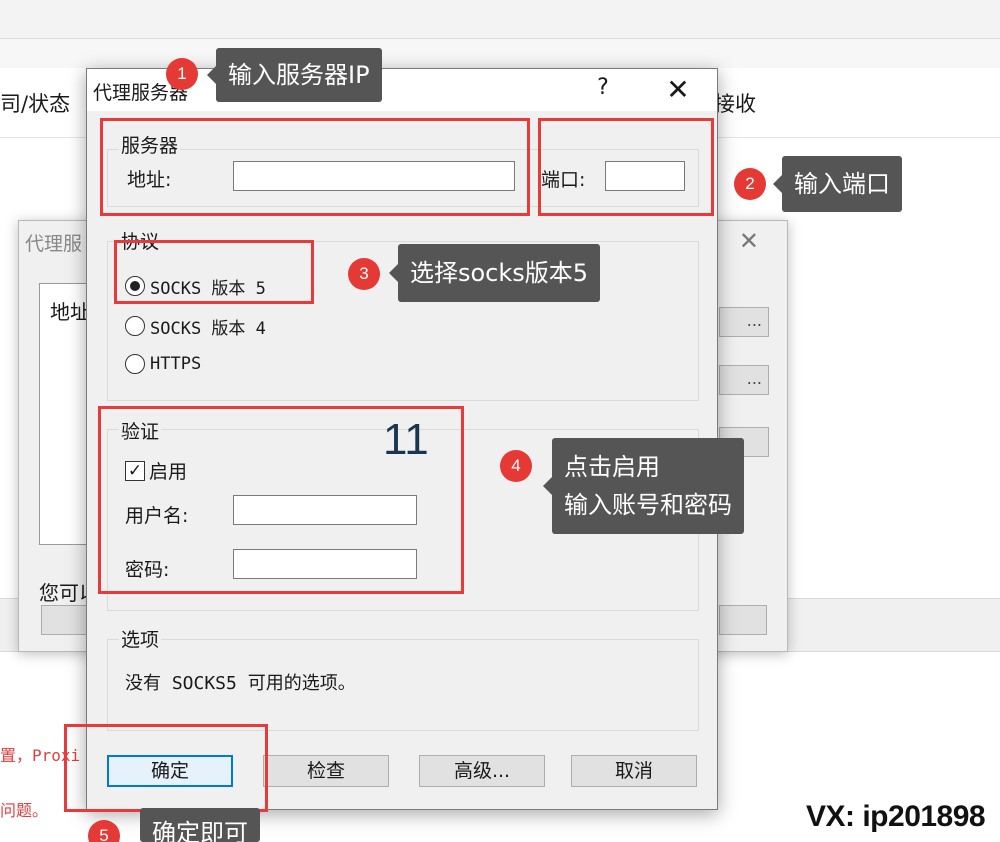  What do you see at coordinates (35, 103) in the screenshot?
I see `column-header-status: 司/状态` at bounding box center [35, 103].